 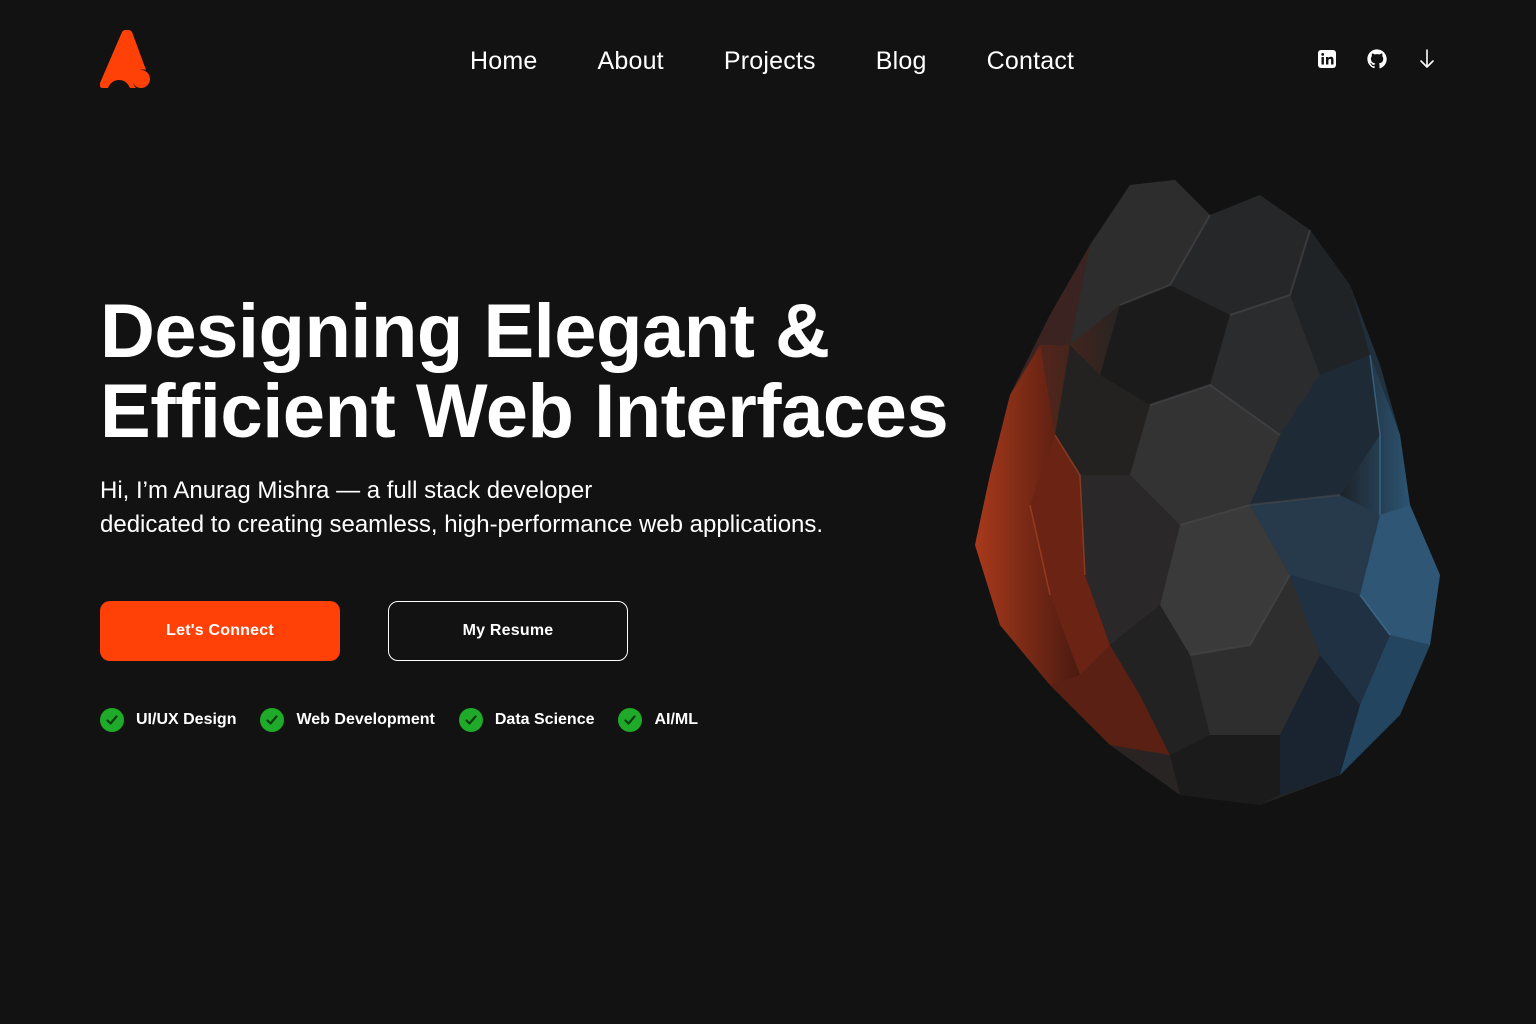 I want to click on skill-label: AI/ML, so click(x=676, y=719).